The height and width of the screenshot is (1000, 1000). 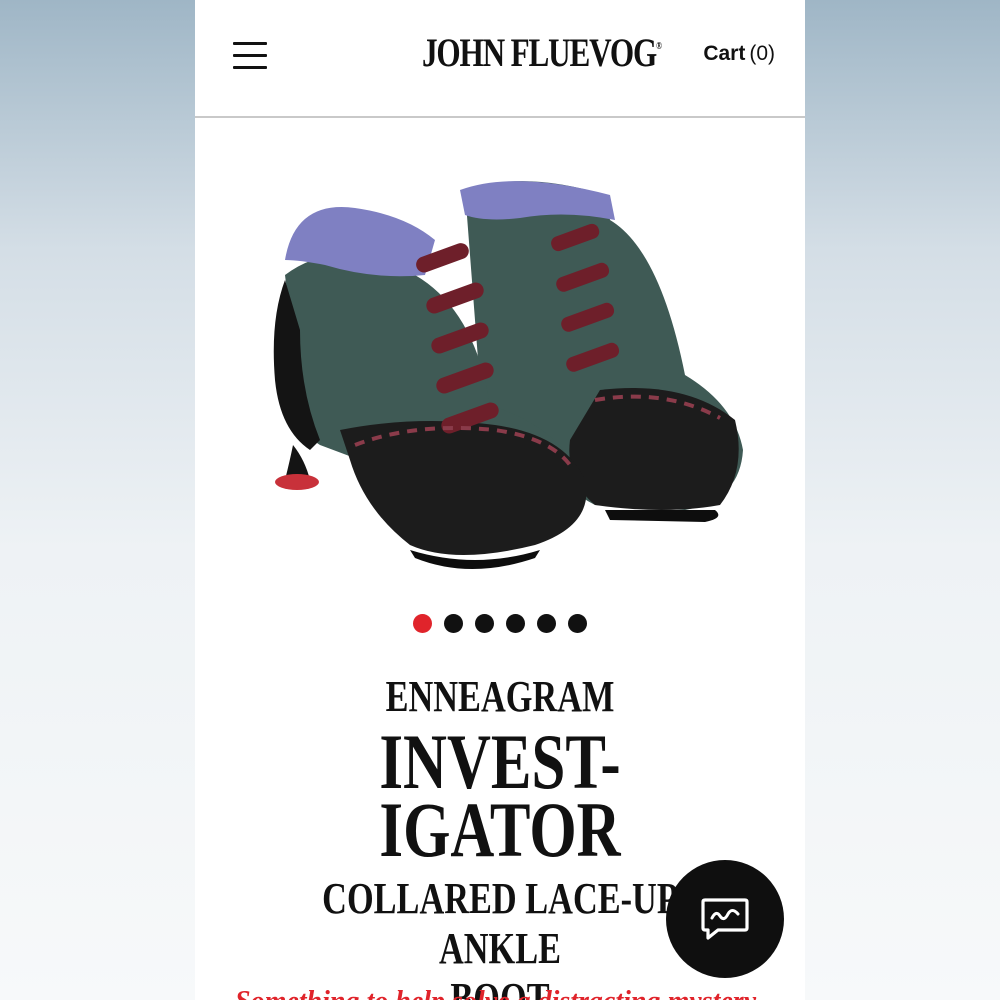 I want to click on cart-count: (0), so click(x=762, y=53).